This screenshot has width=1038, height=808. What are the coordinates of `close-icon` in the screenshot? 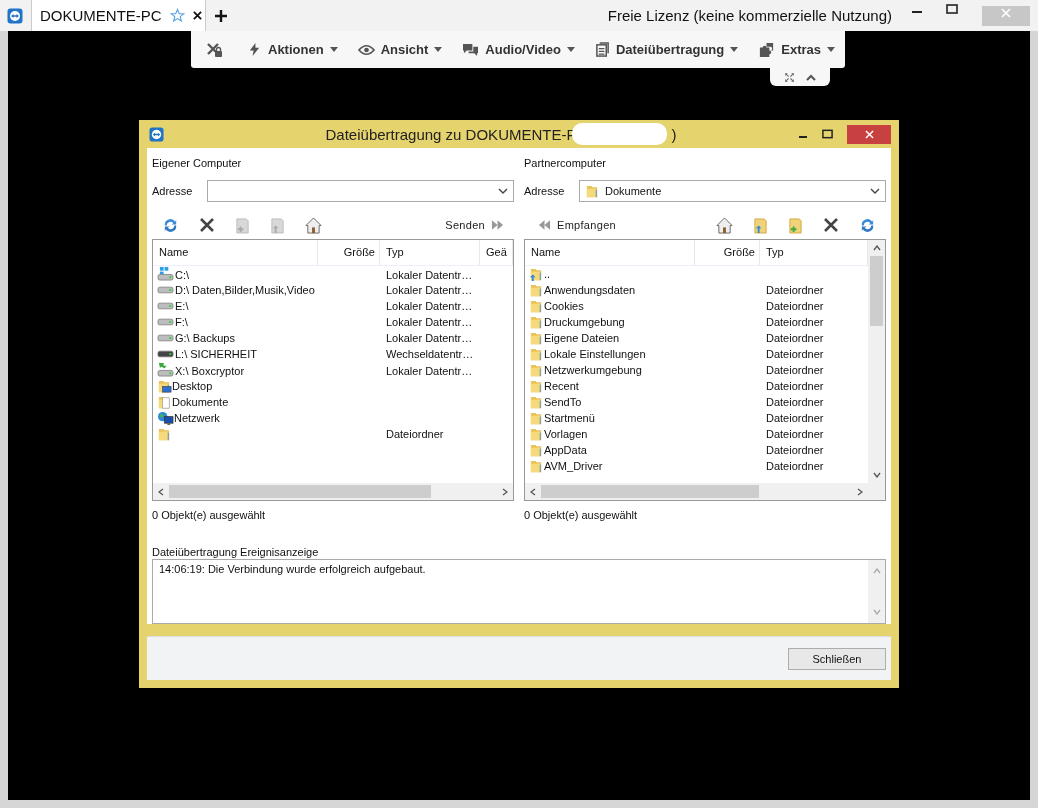 It's located at (197, 15).